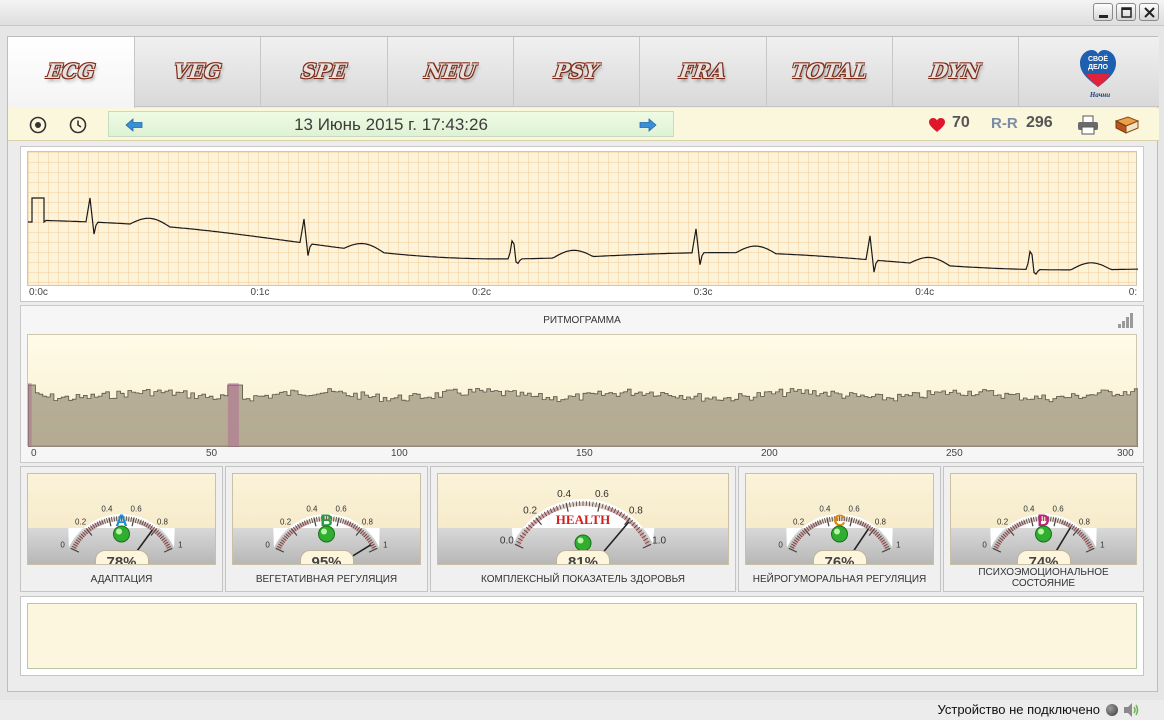  Describe the element at coordinates (582, 13) in the screenshot. I see `title-bar` at that location.